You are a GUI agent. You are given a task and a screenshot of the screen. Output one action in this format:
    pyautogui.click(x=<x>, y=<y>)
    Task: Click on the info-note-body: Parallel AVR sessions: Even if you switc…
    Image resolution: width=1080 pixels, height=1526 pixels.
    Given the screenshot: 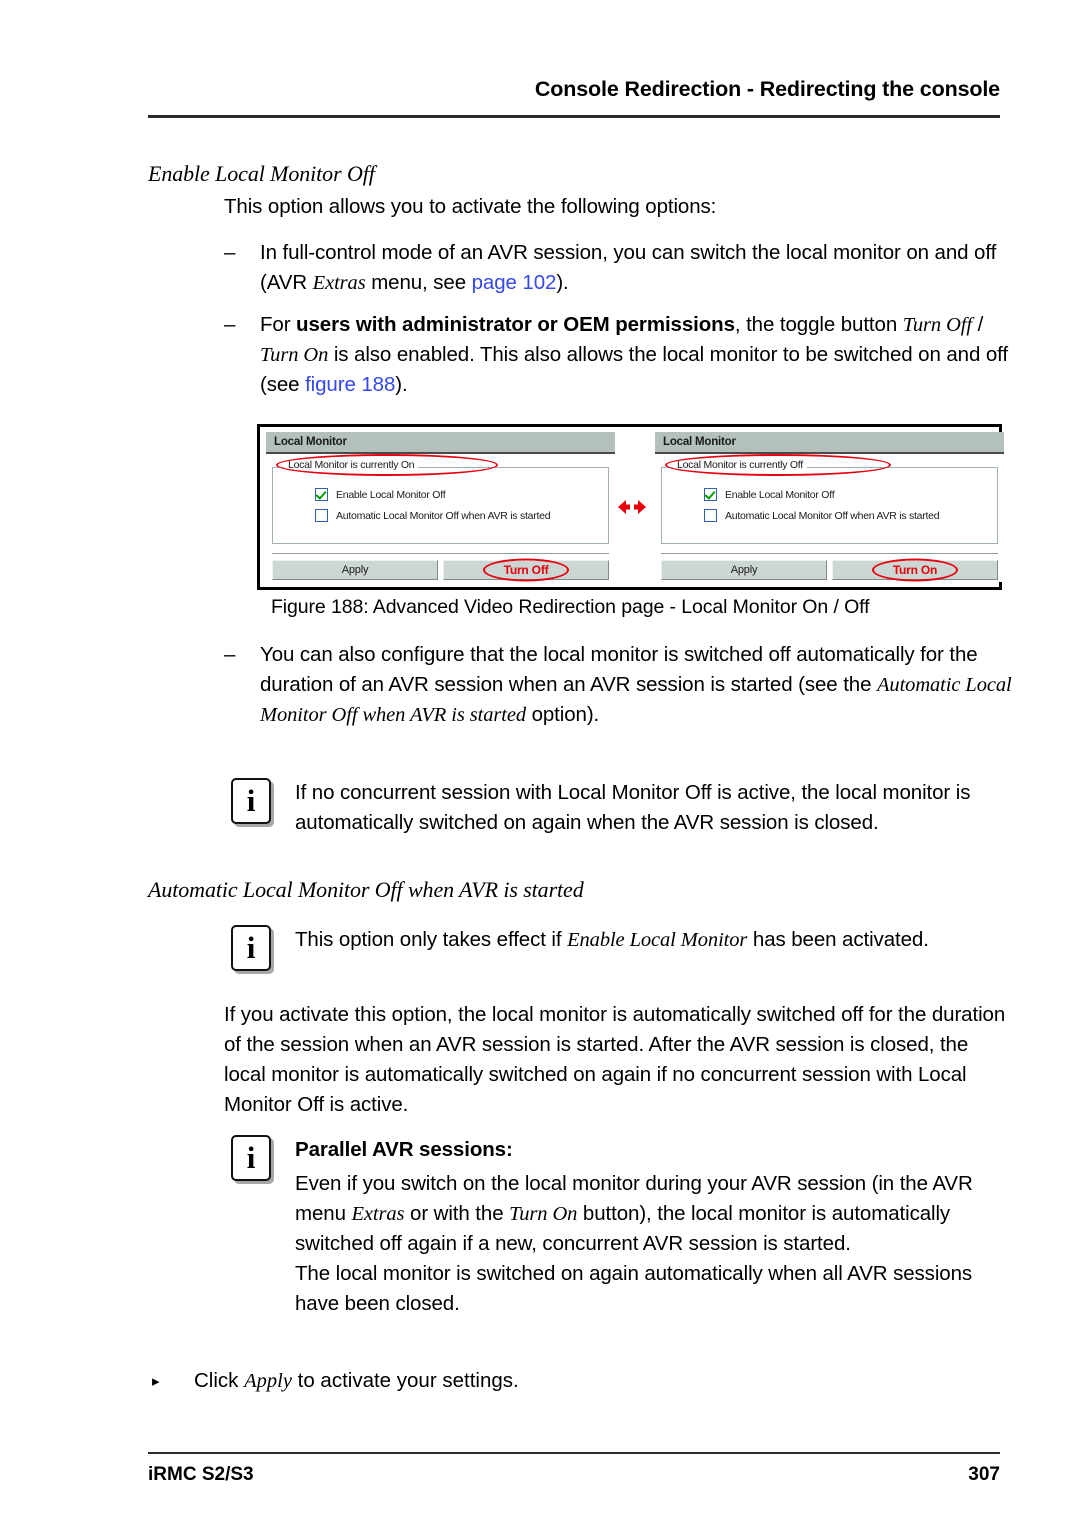 What is the action you would take?
    pyautogui.click(x=650, y=1227)
    